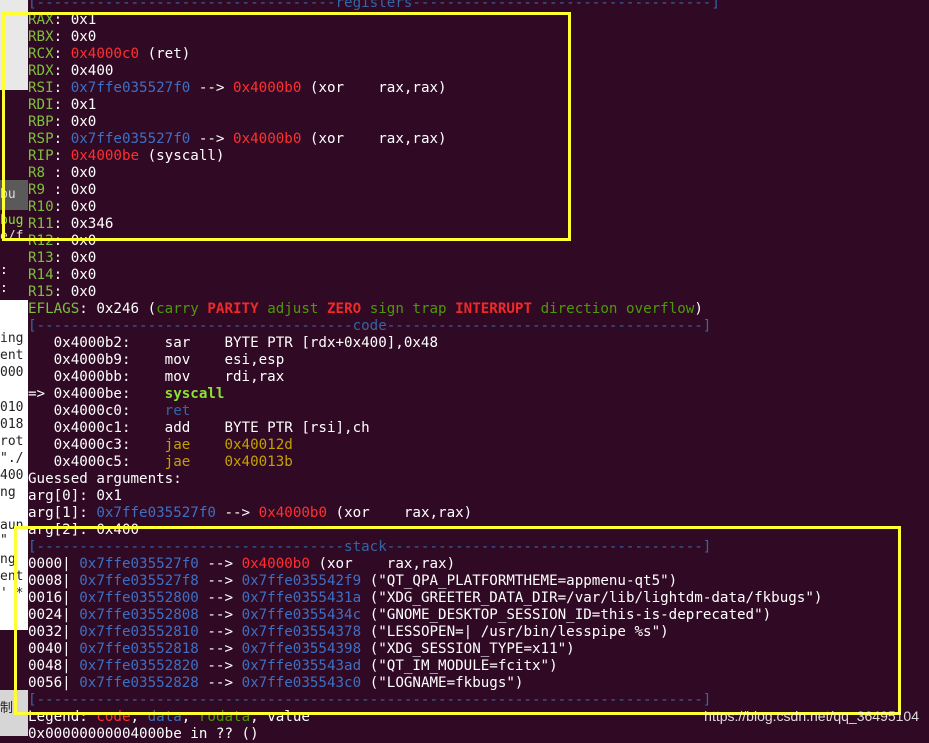 This screenshot has width=929, height=743. I want to click on register-value: 0x4000be, so click(105, 156).